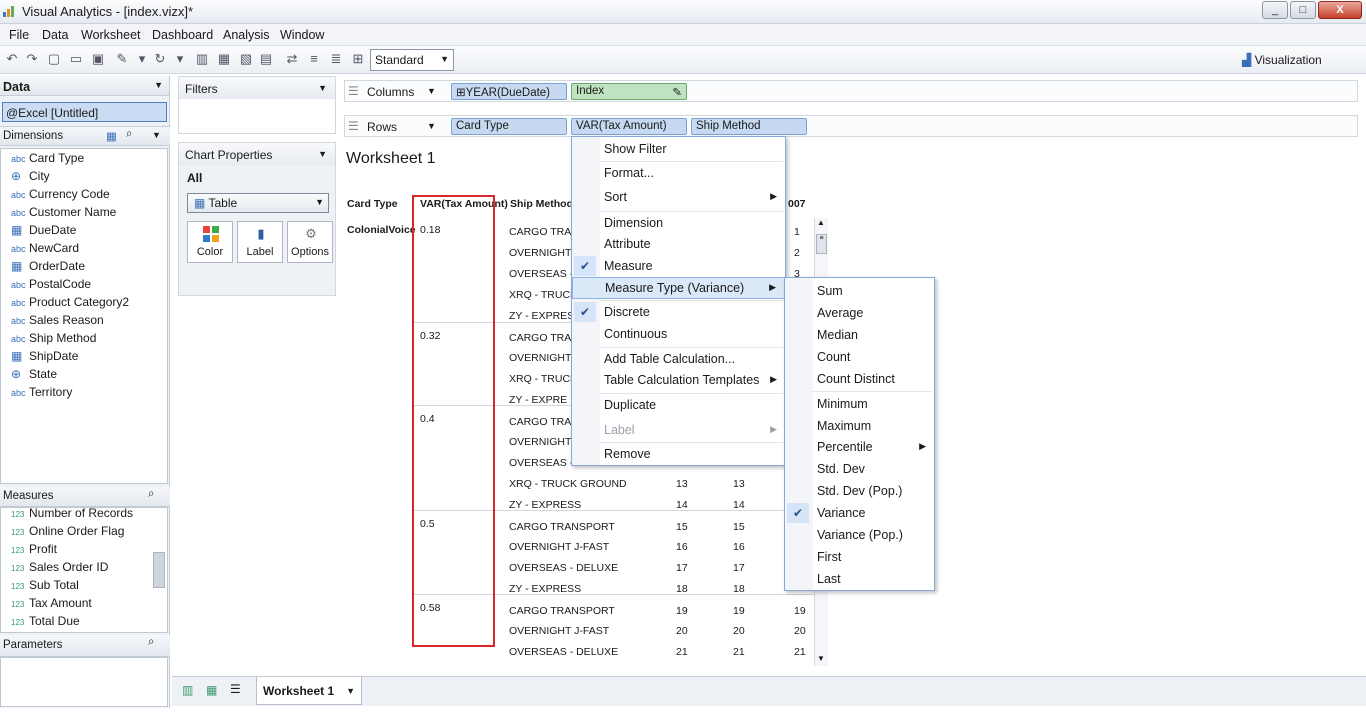  What do you see at coordinates (44, 358) in the screenshot?
I see `dimension-item: ▦ ShipDate` at bounding box center [44, 358].